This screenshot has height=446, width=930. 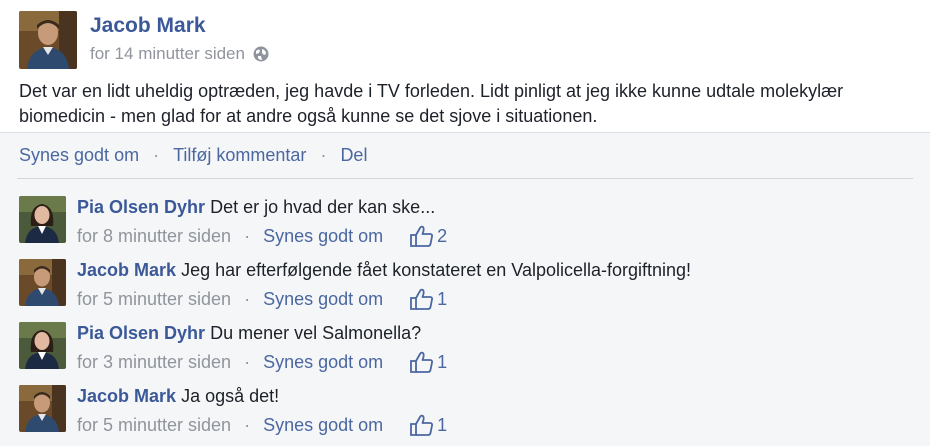 What do you see at coordinates (48, 40) in the screenshot?
I see `author-avatar` at bounding box center [48, 40].